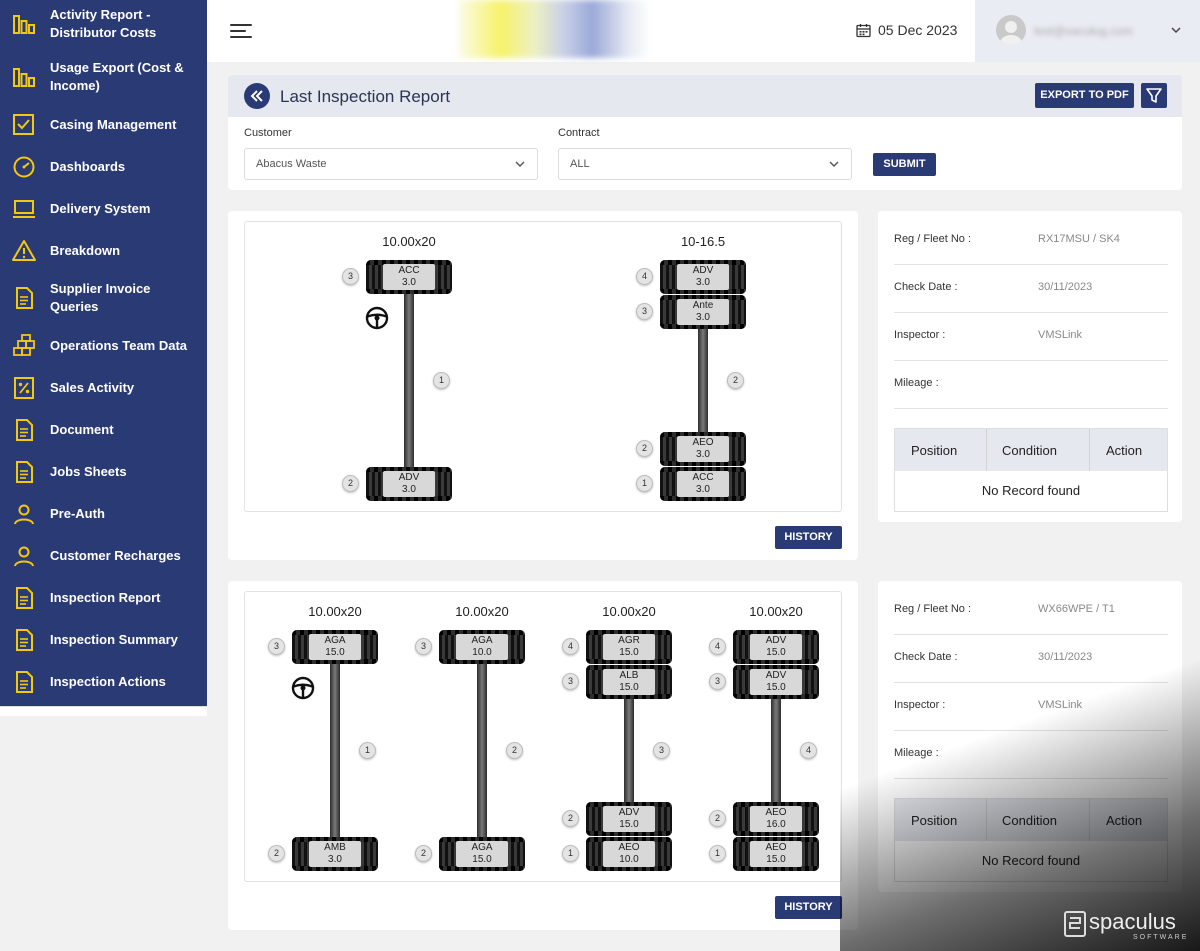 The height and width of the screenshot is (951, 1200). What do you see at coordinates (1099, 31) in the screenshot?
I see `user-email: test@vaculug.com` at bounding box center [1099, 31].